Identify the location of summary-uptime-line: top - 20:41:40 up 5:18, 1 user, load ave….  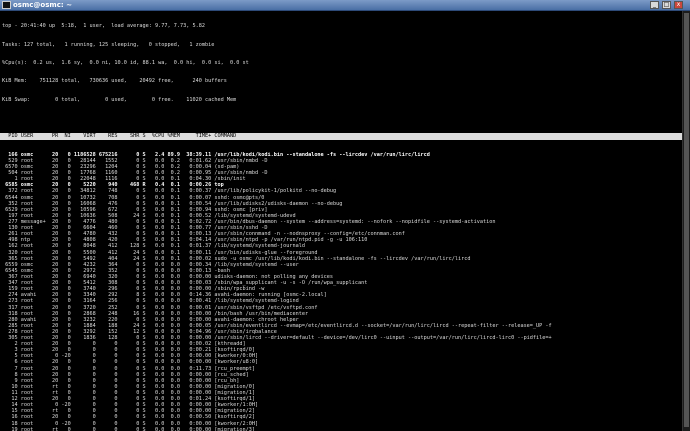
(104, 26).